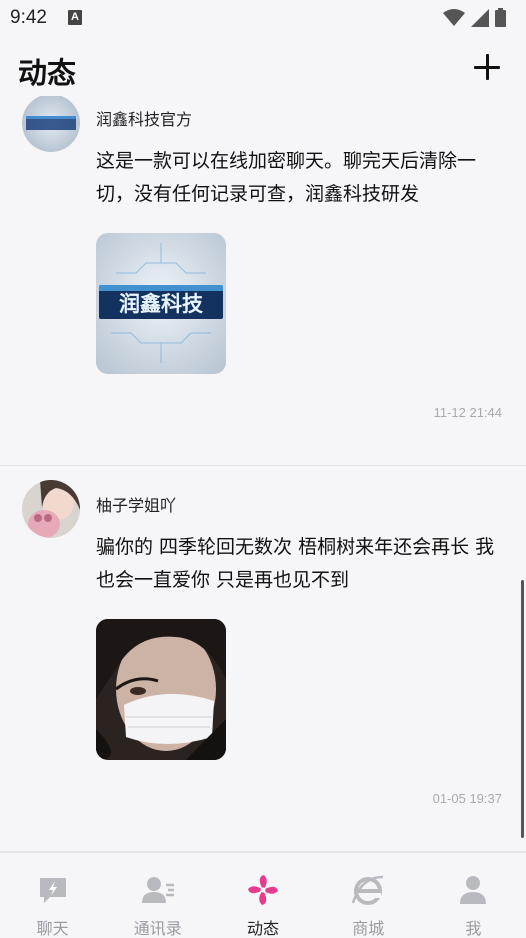 This screenshot has width=526, height=938. Describe the element at coordinates (136, 504) in the screenshot. I see `post-author: 柚子学姐吖` at that location.